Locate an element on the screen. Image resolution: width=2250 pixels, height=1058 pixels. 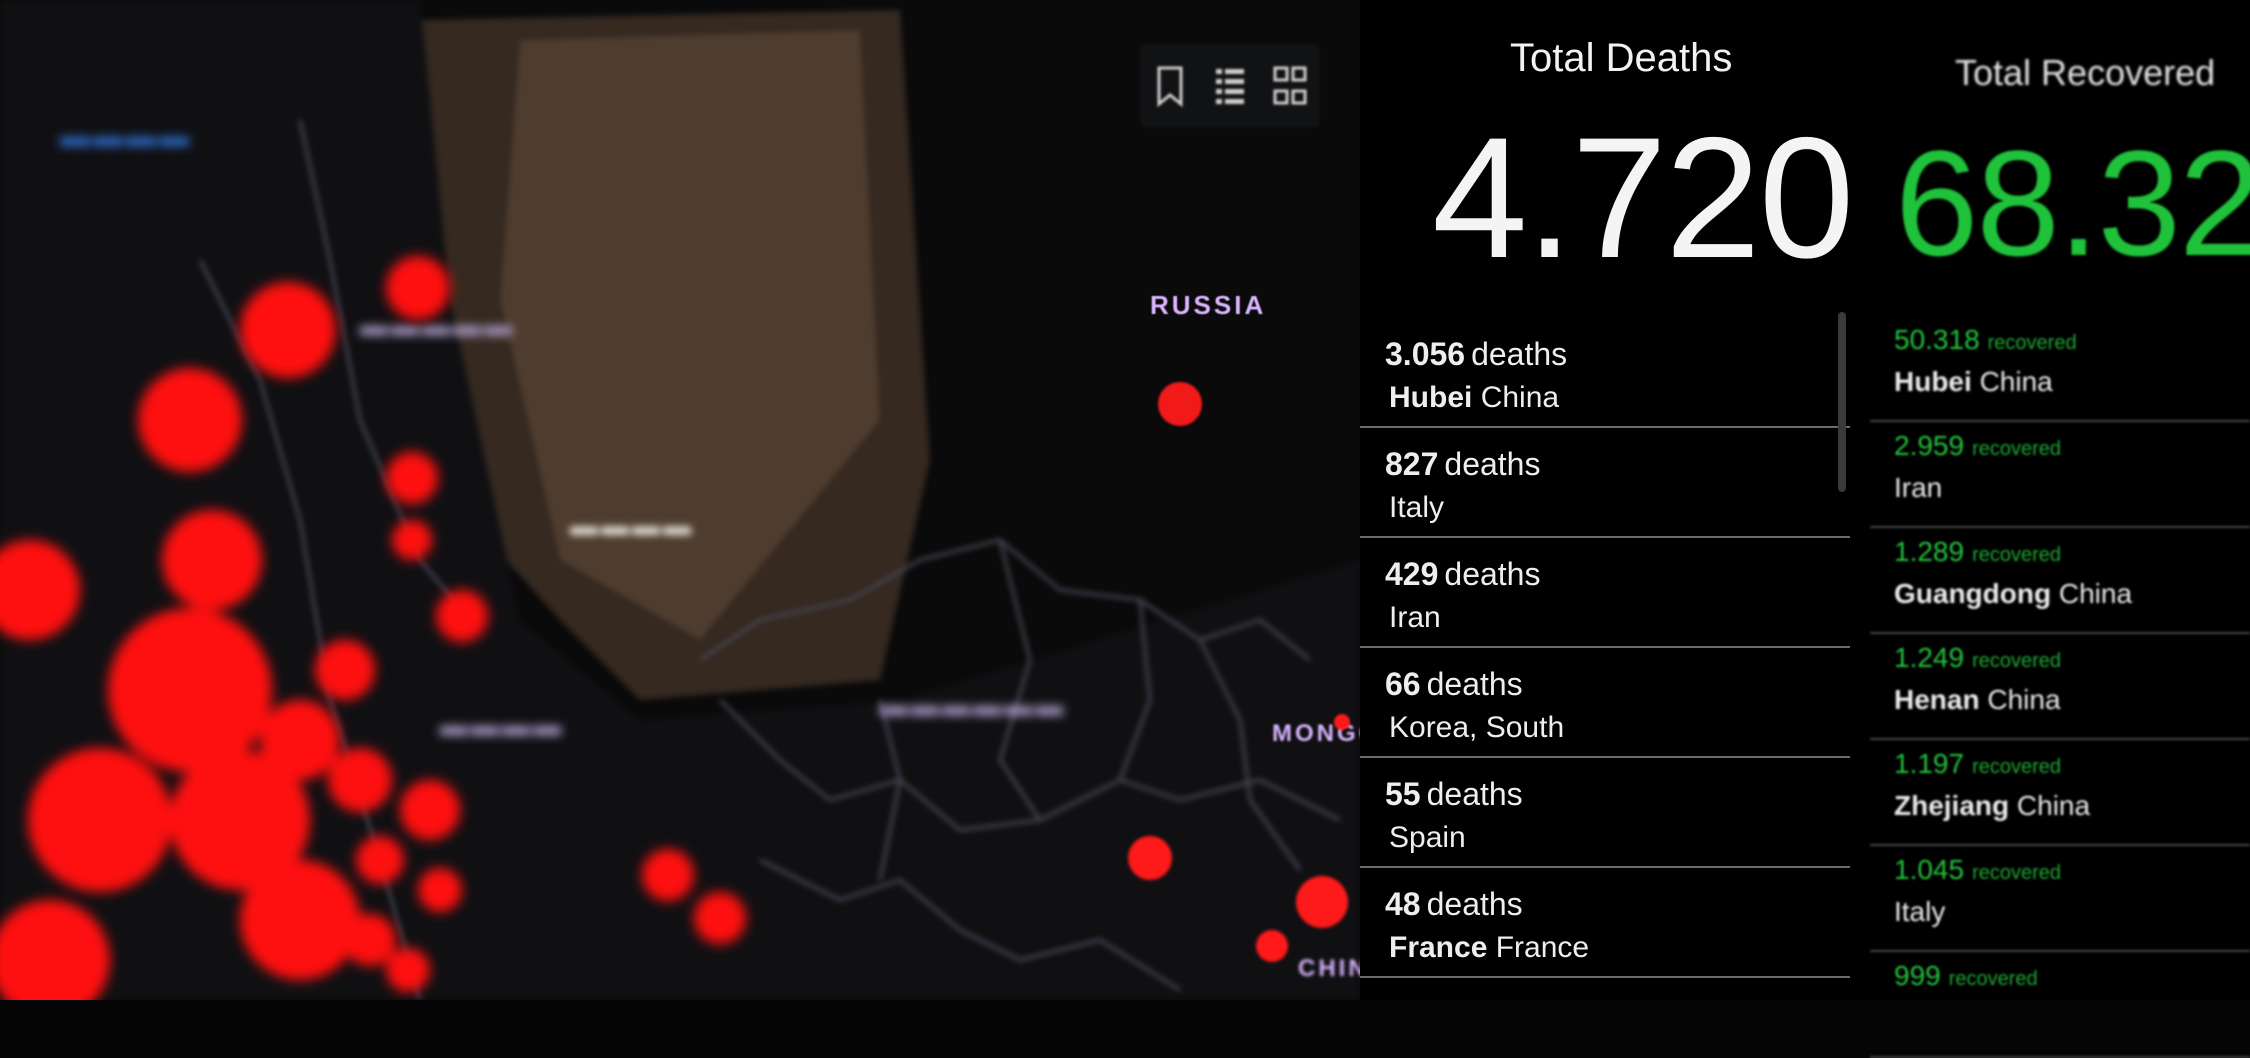
death-count: 429 is located at coordinates (1412, 574).